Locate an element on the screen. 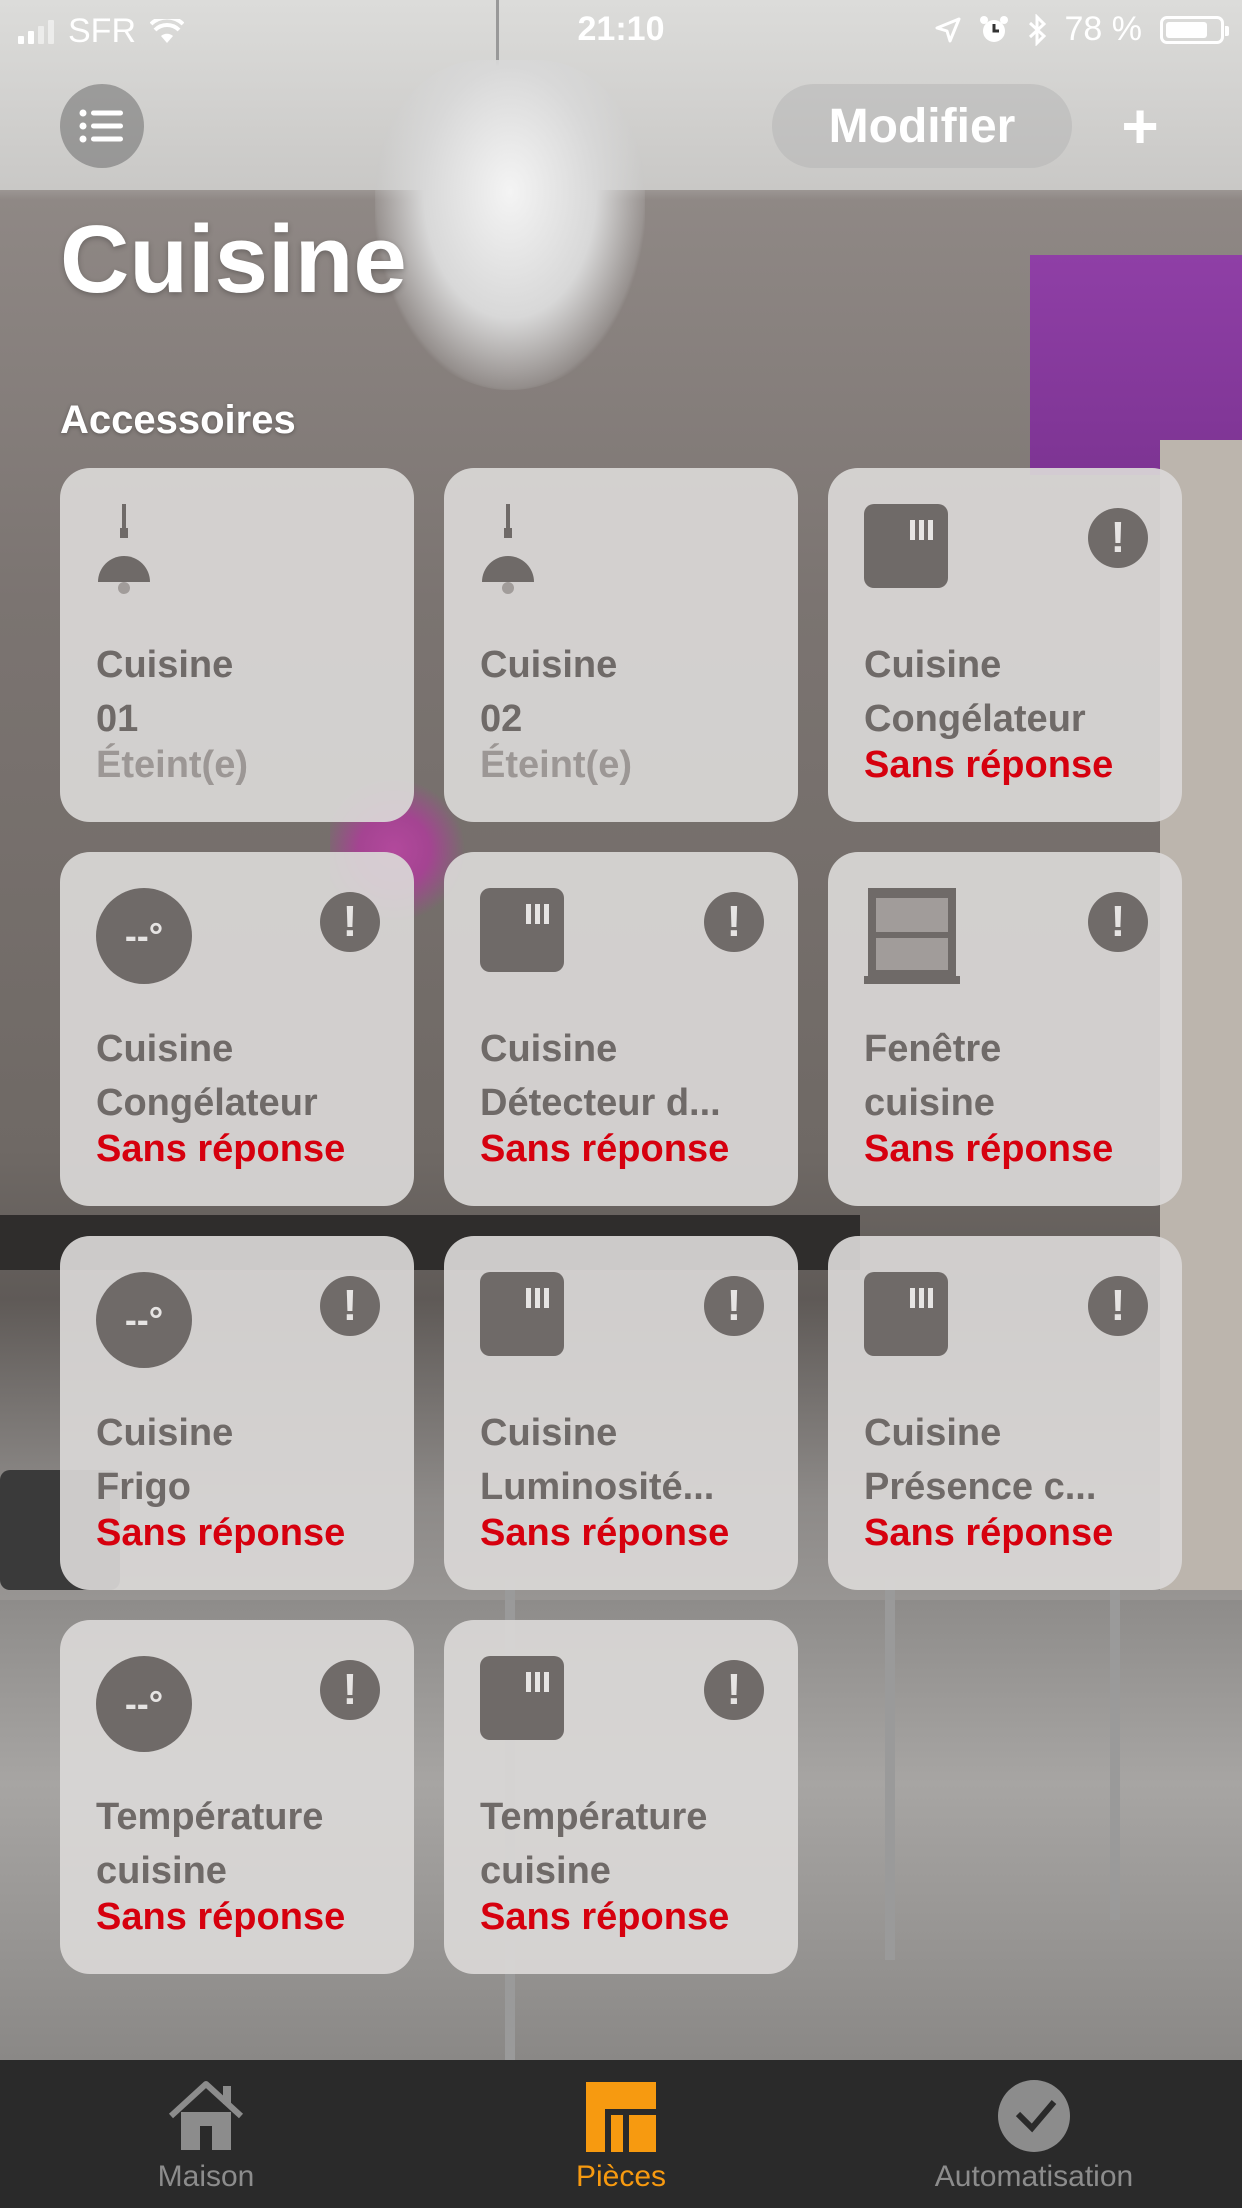 Image resolution: width=1242 pixels, height=2208 pixels. accessory-tile: ! Cuisine Détecteur d... Sans réponse is located at coordinates (621, 1029).